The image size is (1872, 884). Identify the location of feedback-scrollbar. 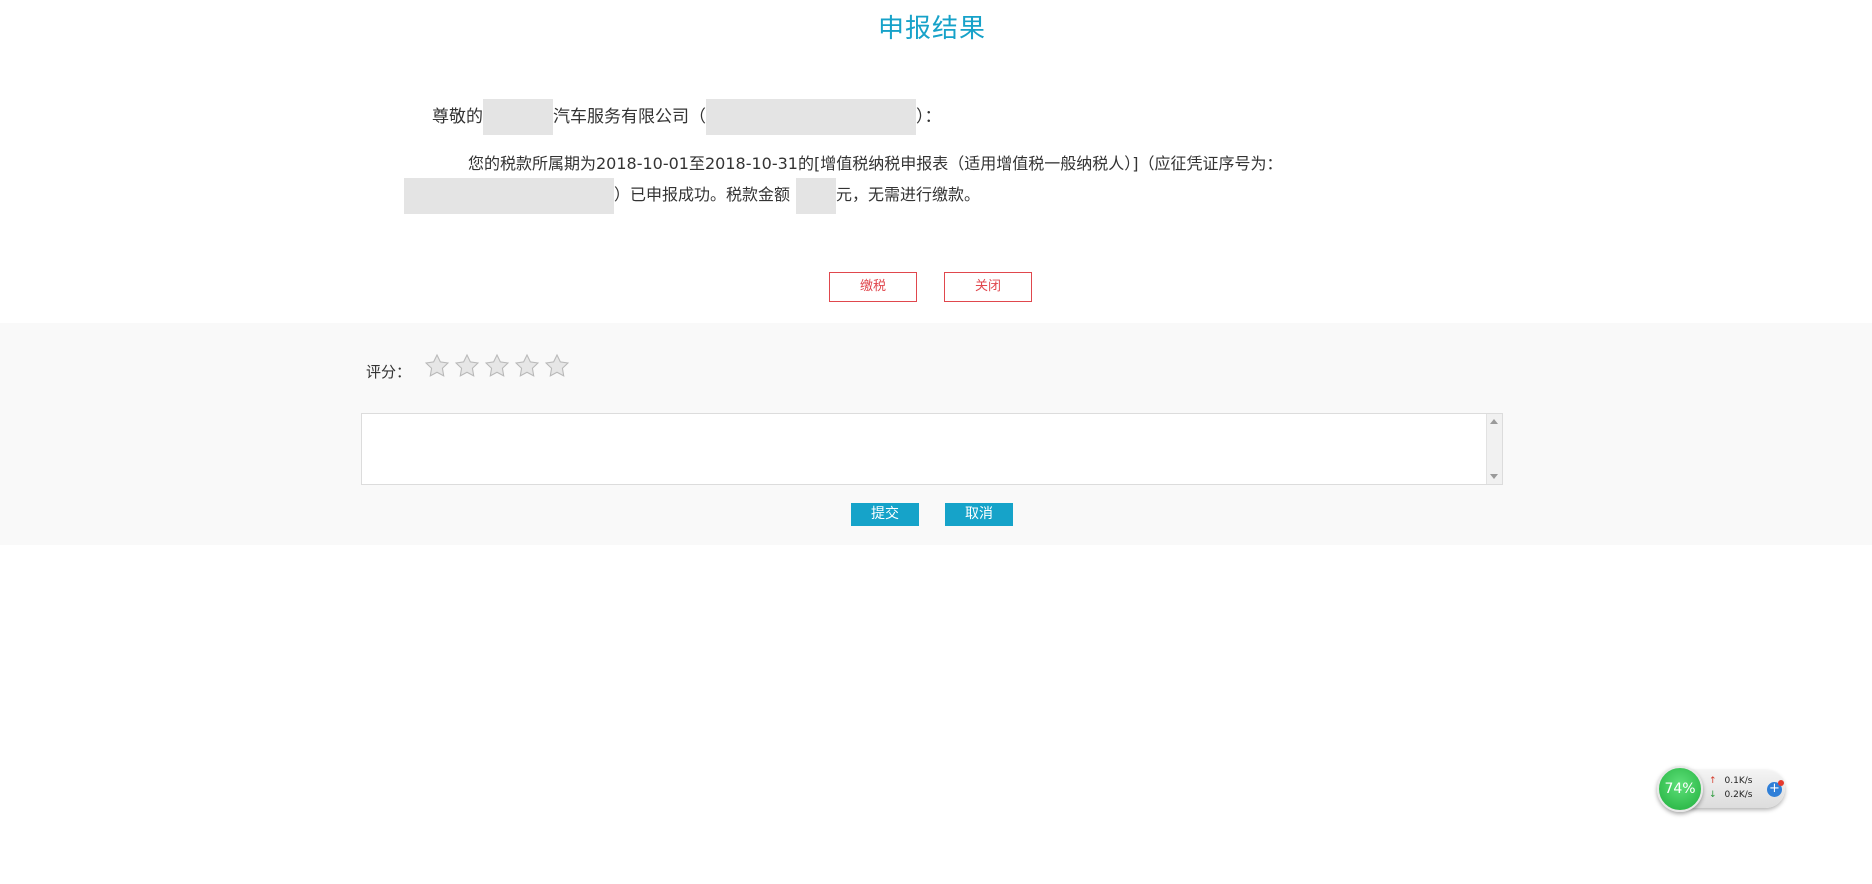
(1494, 449).